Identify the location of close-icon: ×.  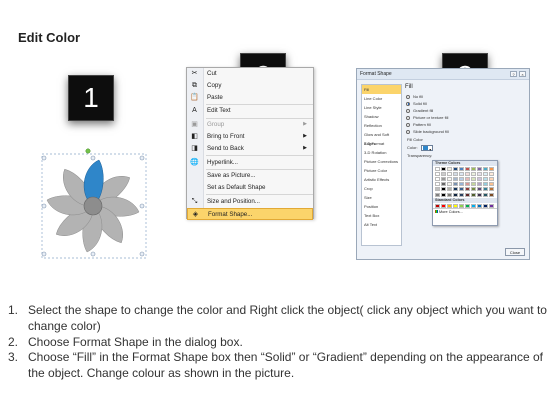
(522, 74).